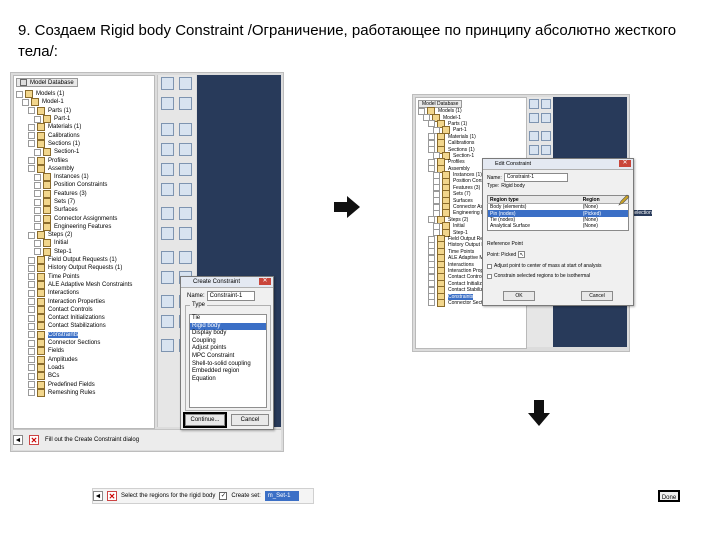 This screenshot has height=540, width=720. What do you see at coordinates (74, 152) in the screenshot?
I see `tree-item: Section-1` at bounding box center [74, 152].